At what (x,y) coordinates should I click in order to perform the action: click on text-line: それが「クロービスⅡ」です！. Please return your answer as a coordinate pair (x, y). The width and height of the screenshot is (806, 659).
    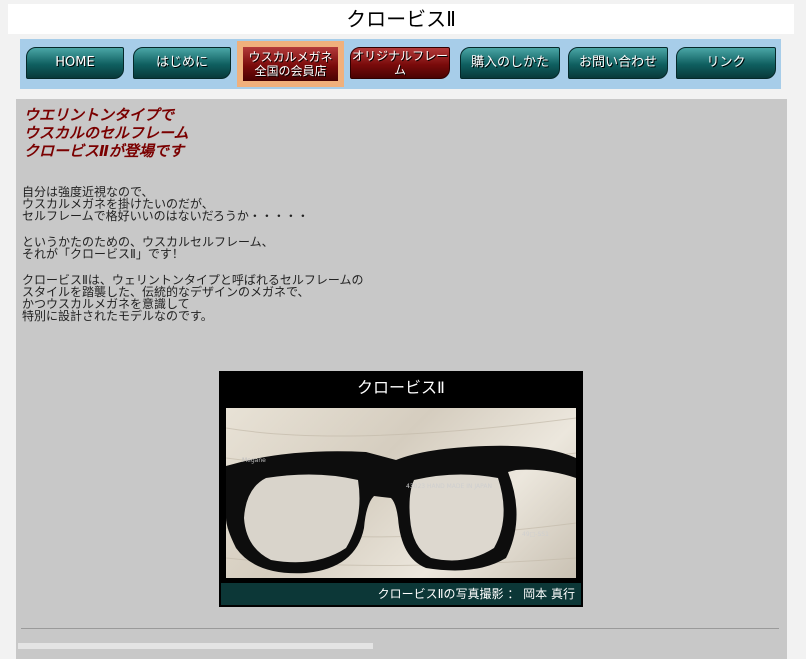
    Looking at the image, I should click on (103, 254).